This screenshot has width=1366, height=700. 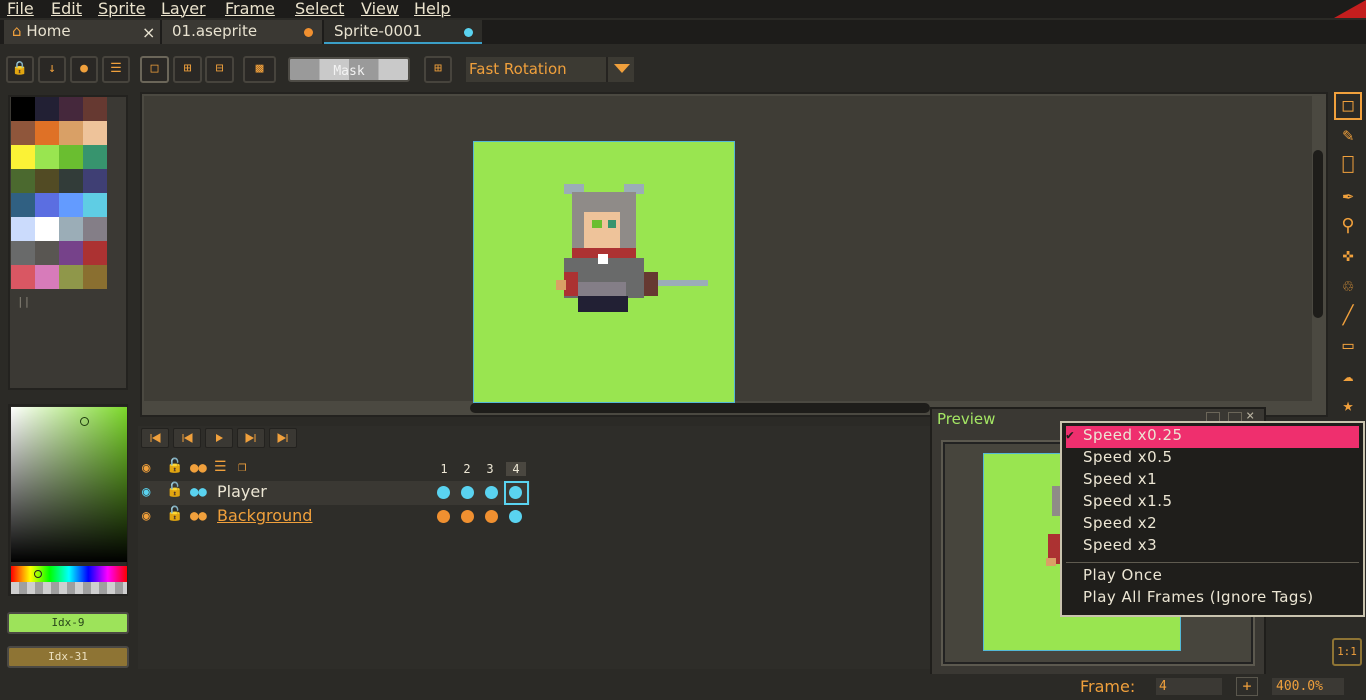 What do you see at coordinates (1348, 166) in the screenshot?
I see `eraser-icon: ⎕` at bounding box center [1348, 166].